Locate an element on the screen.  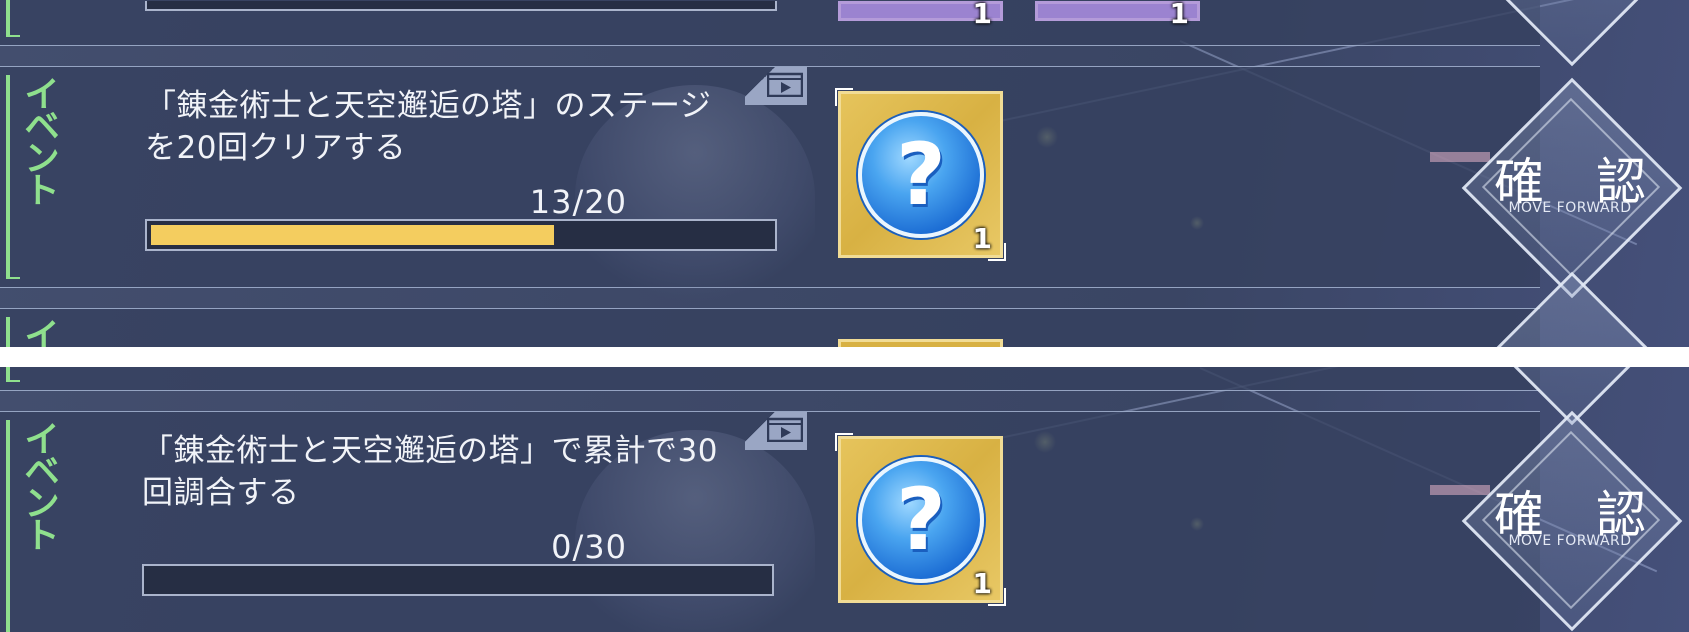
mission-row-previous is located at coordinates (770, 379).